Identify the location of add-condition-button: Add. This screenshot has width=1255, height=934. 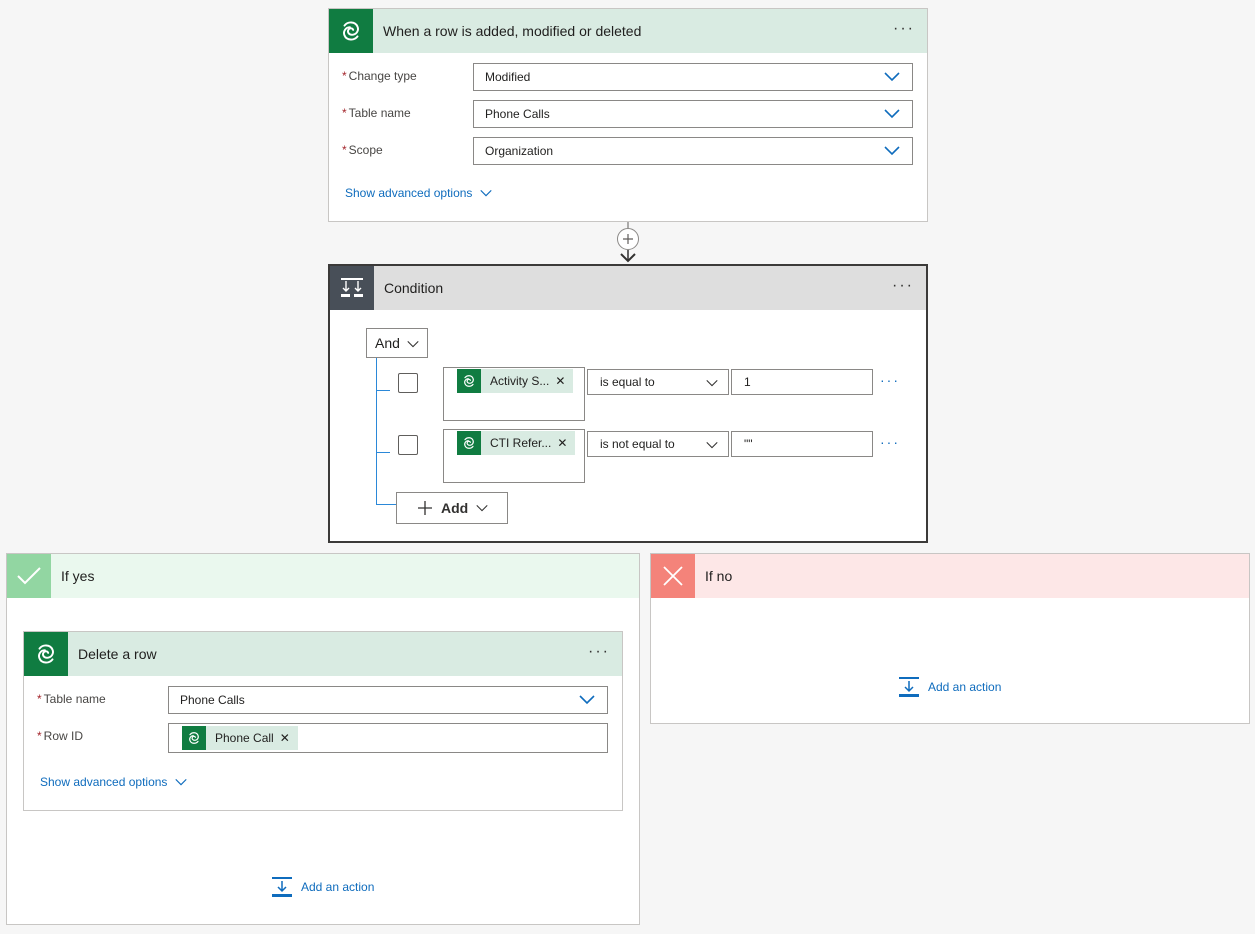
(452, 508).